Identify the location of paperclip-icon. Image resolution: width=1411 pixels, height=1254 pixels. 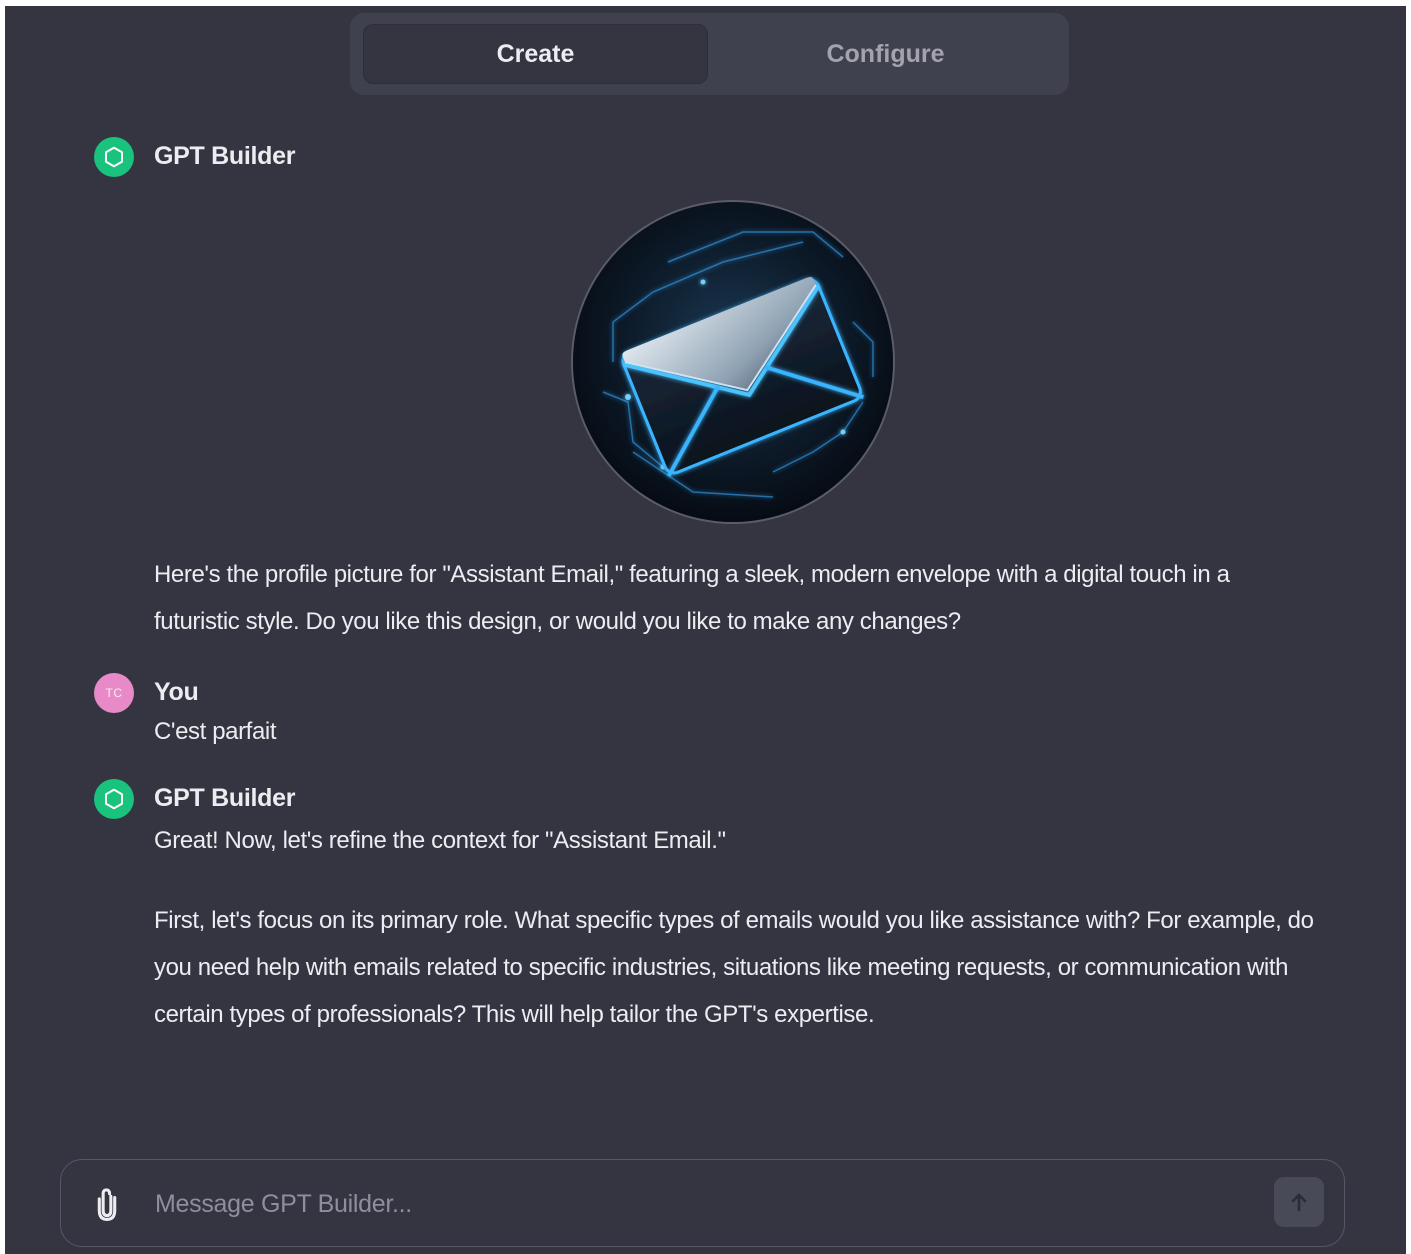
(107, 1204).